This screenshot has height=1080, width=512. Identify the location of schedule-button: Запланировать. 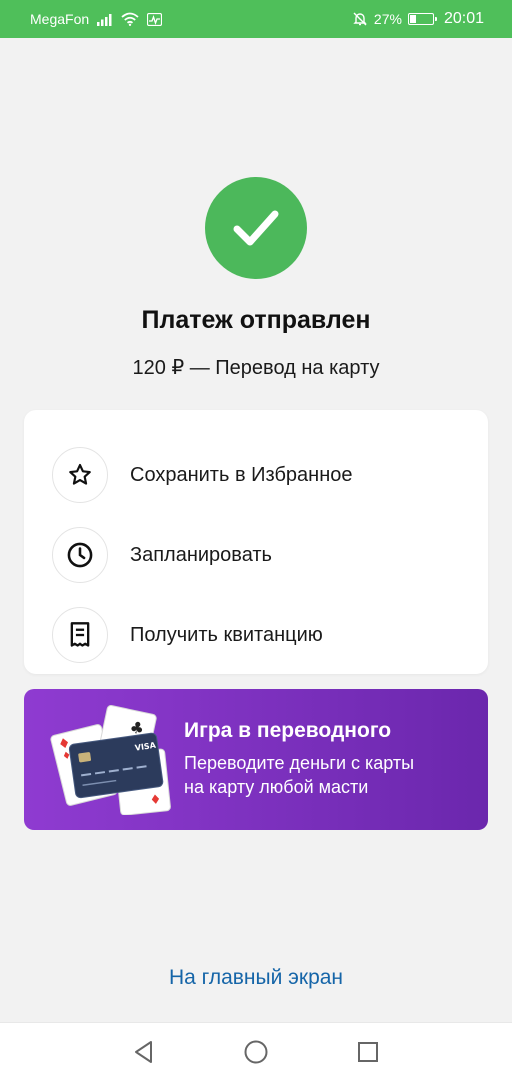
(256, 555).